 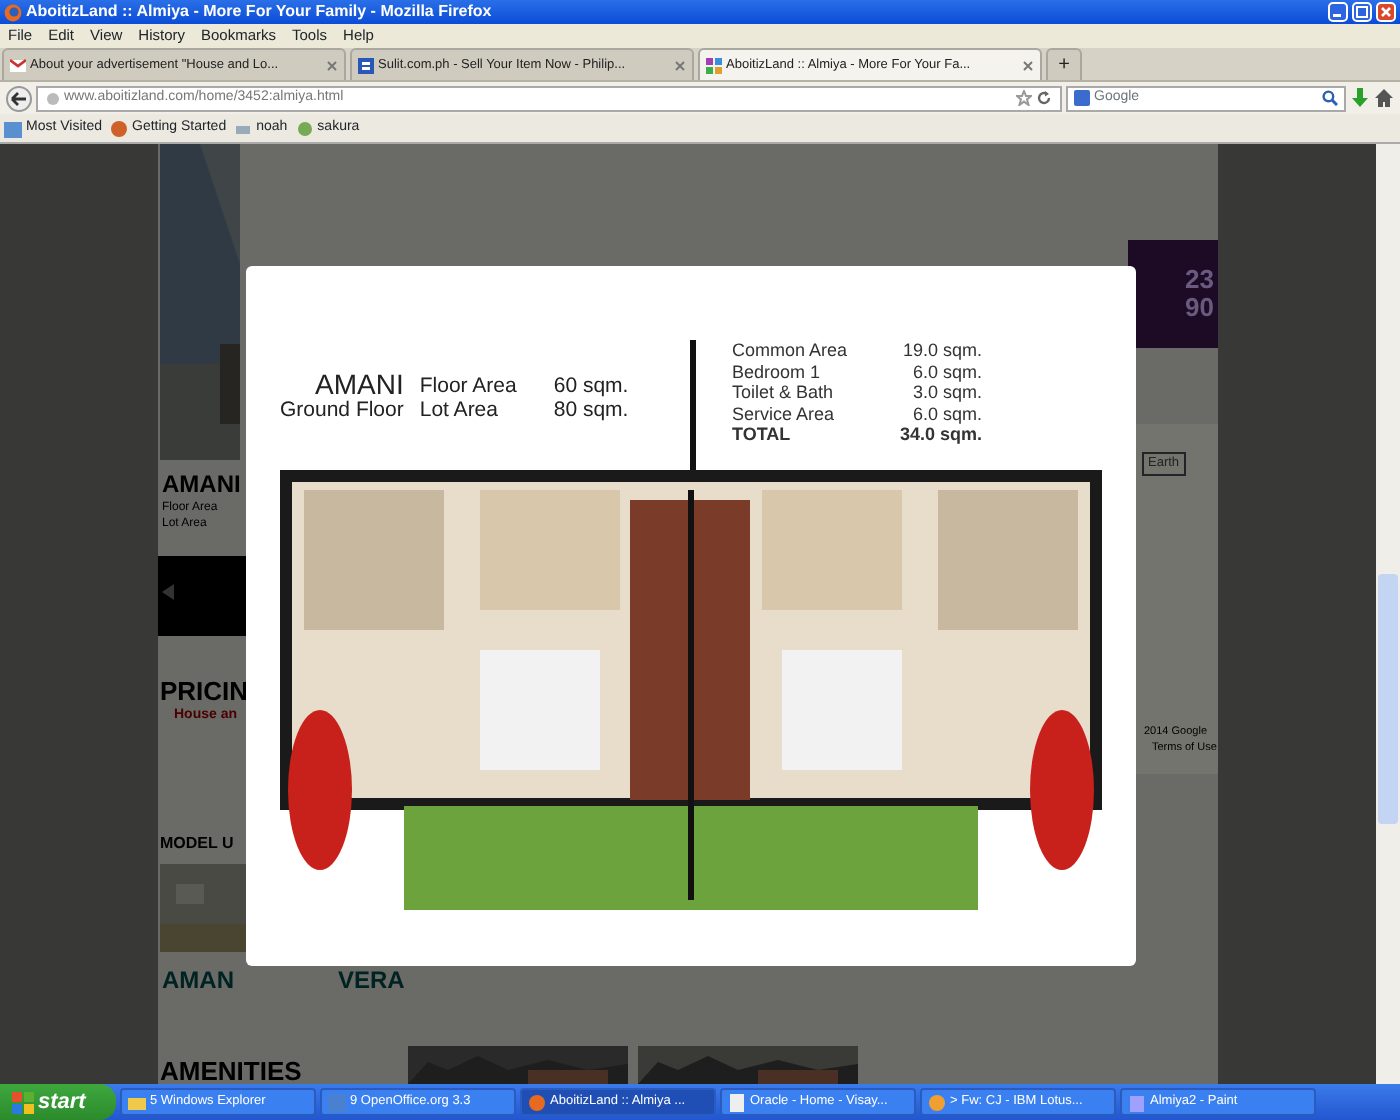 I want to click on room-label: Common Area, so click(x=791, y=350).